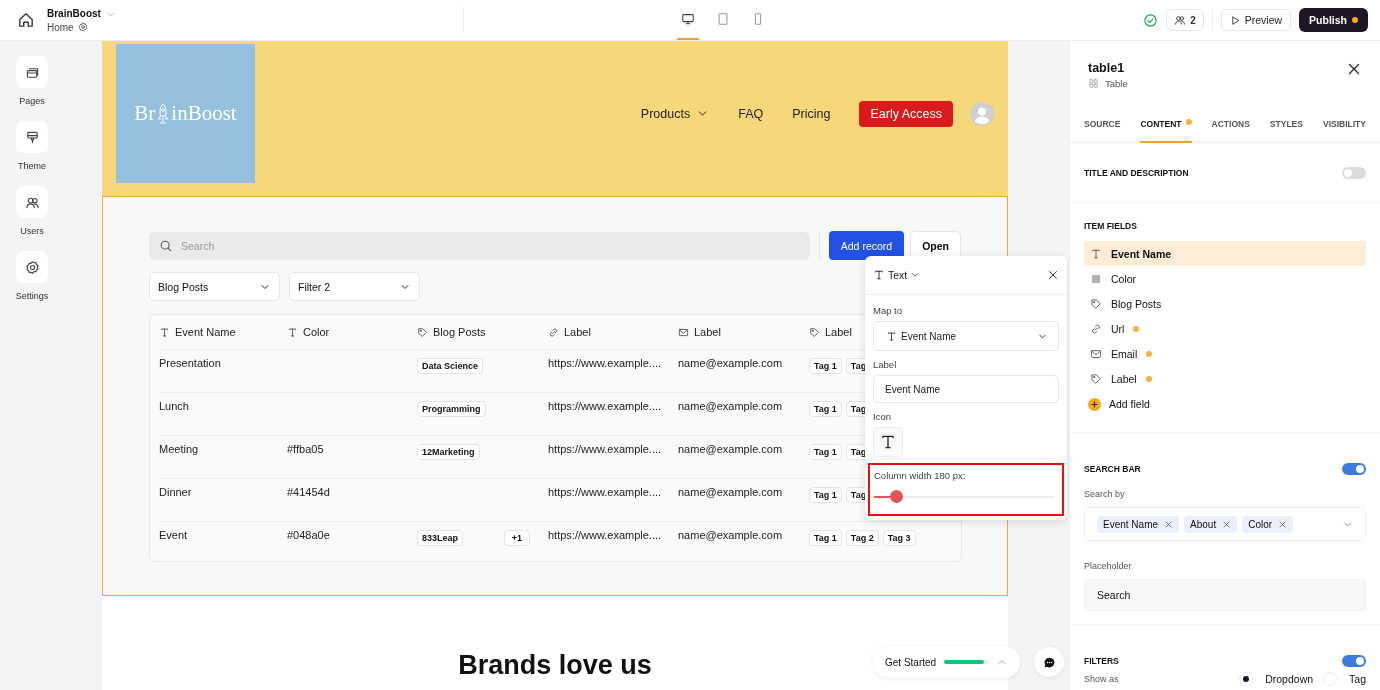 Image resolution: width=1380 pixels, height=690 pixels. Describe the element at coordinates (26, 20) in the screenshot. I see `home-icon` at that location.